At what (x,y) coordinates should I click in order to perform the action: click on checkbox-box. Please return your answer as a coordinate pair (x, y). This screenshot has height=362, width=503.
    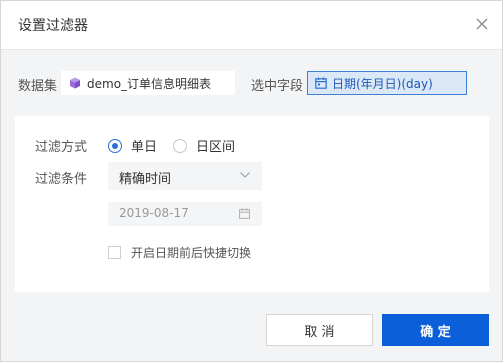
    Looking at the image, I should click on (114, 252).